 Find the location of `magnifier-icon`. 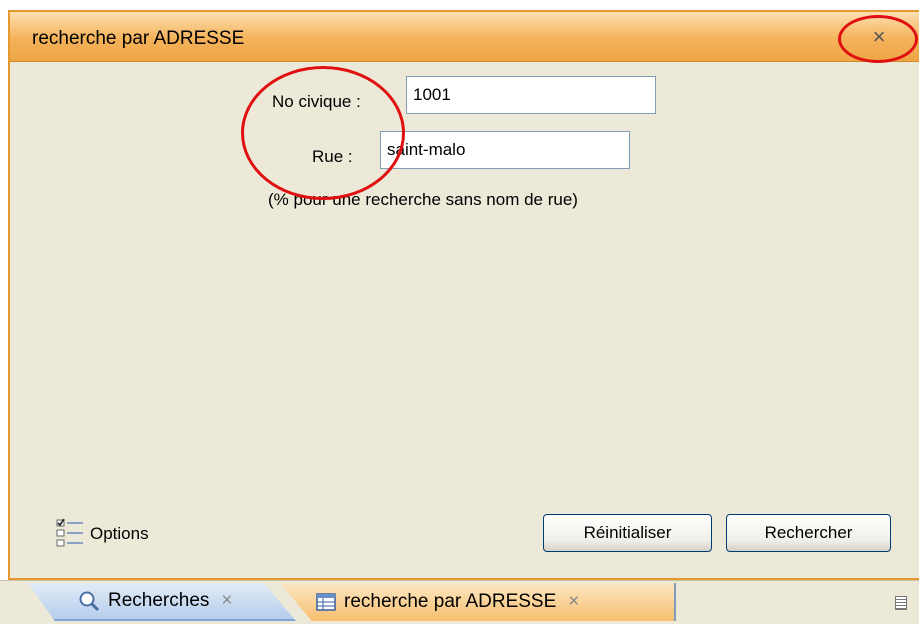

magnifier-icon is located at coordinates (89, 601).